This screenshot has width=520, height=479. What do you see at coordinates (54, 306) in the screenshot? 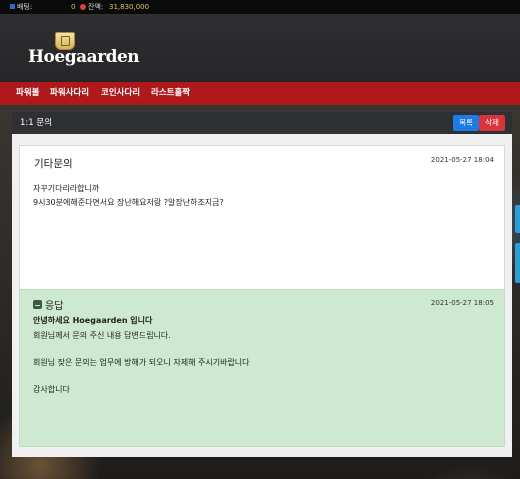
I see `answer-title: 응답` at bounding box center [54, 306].